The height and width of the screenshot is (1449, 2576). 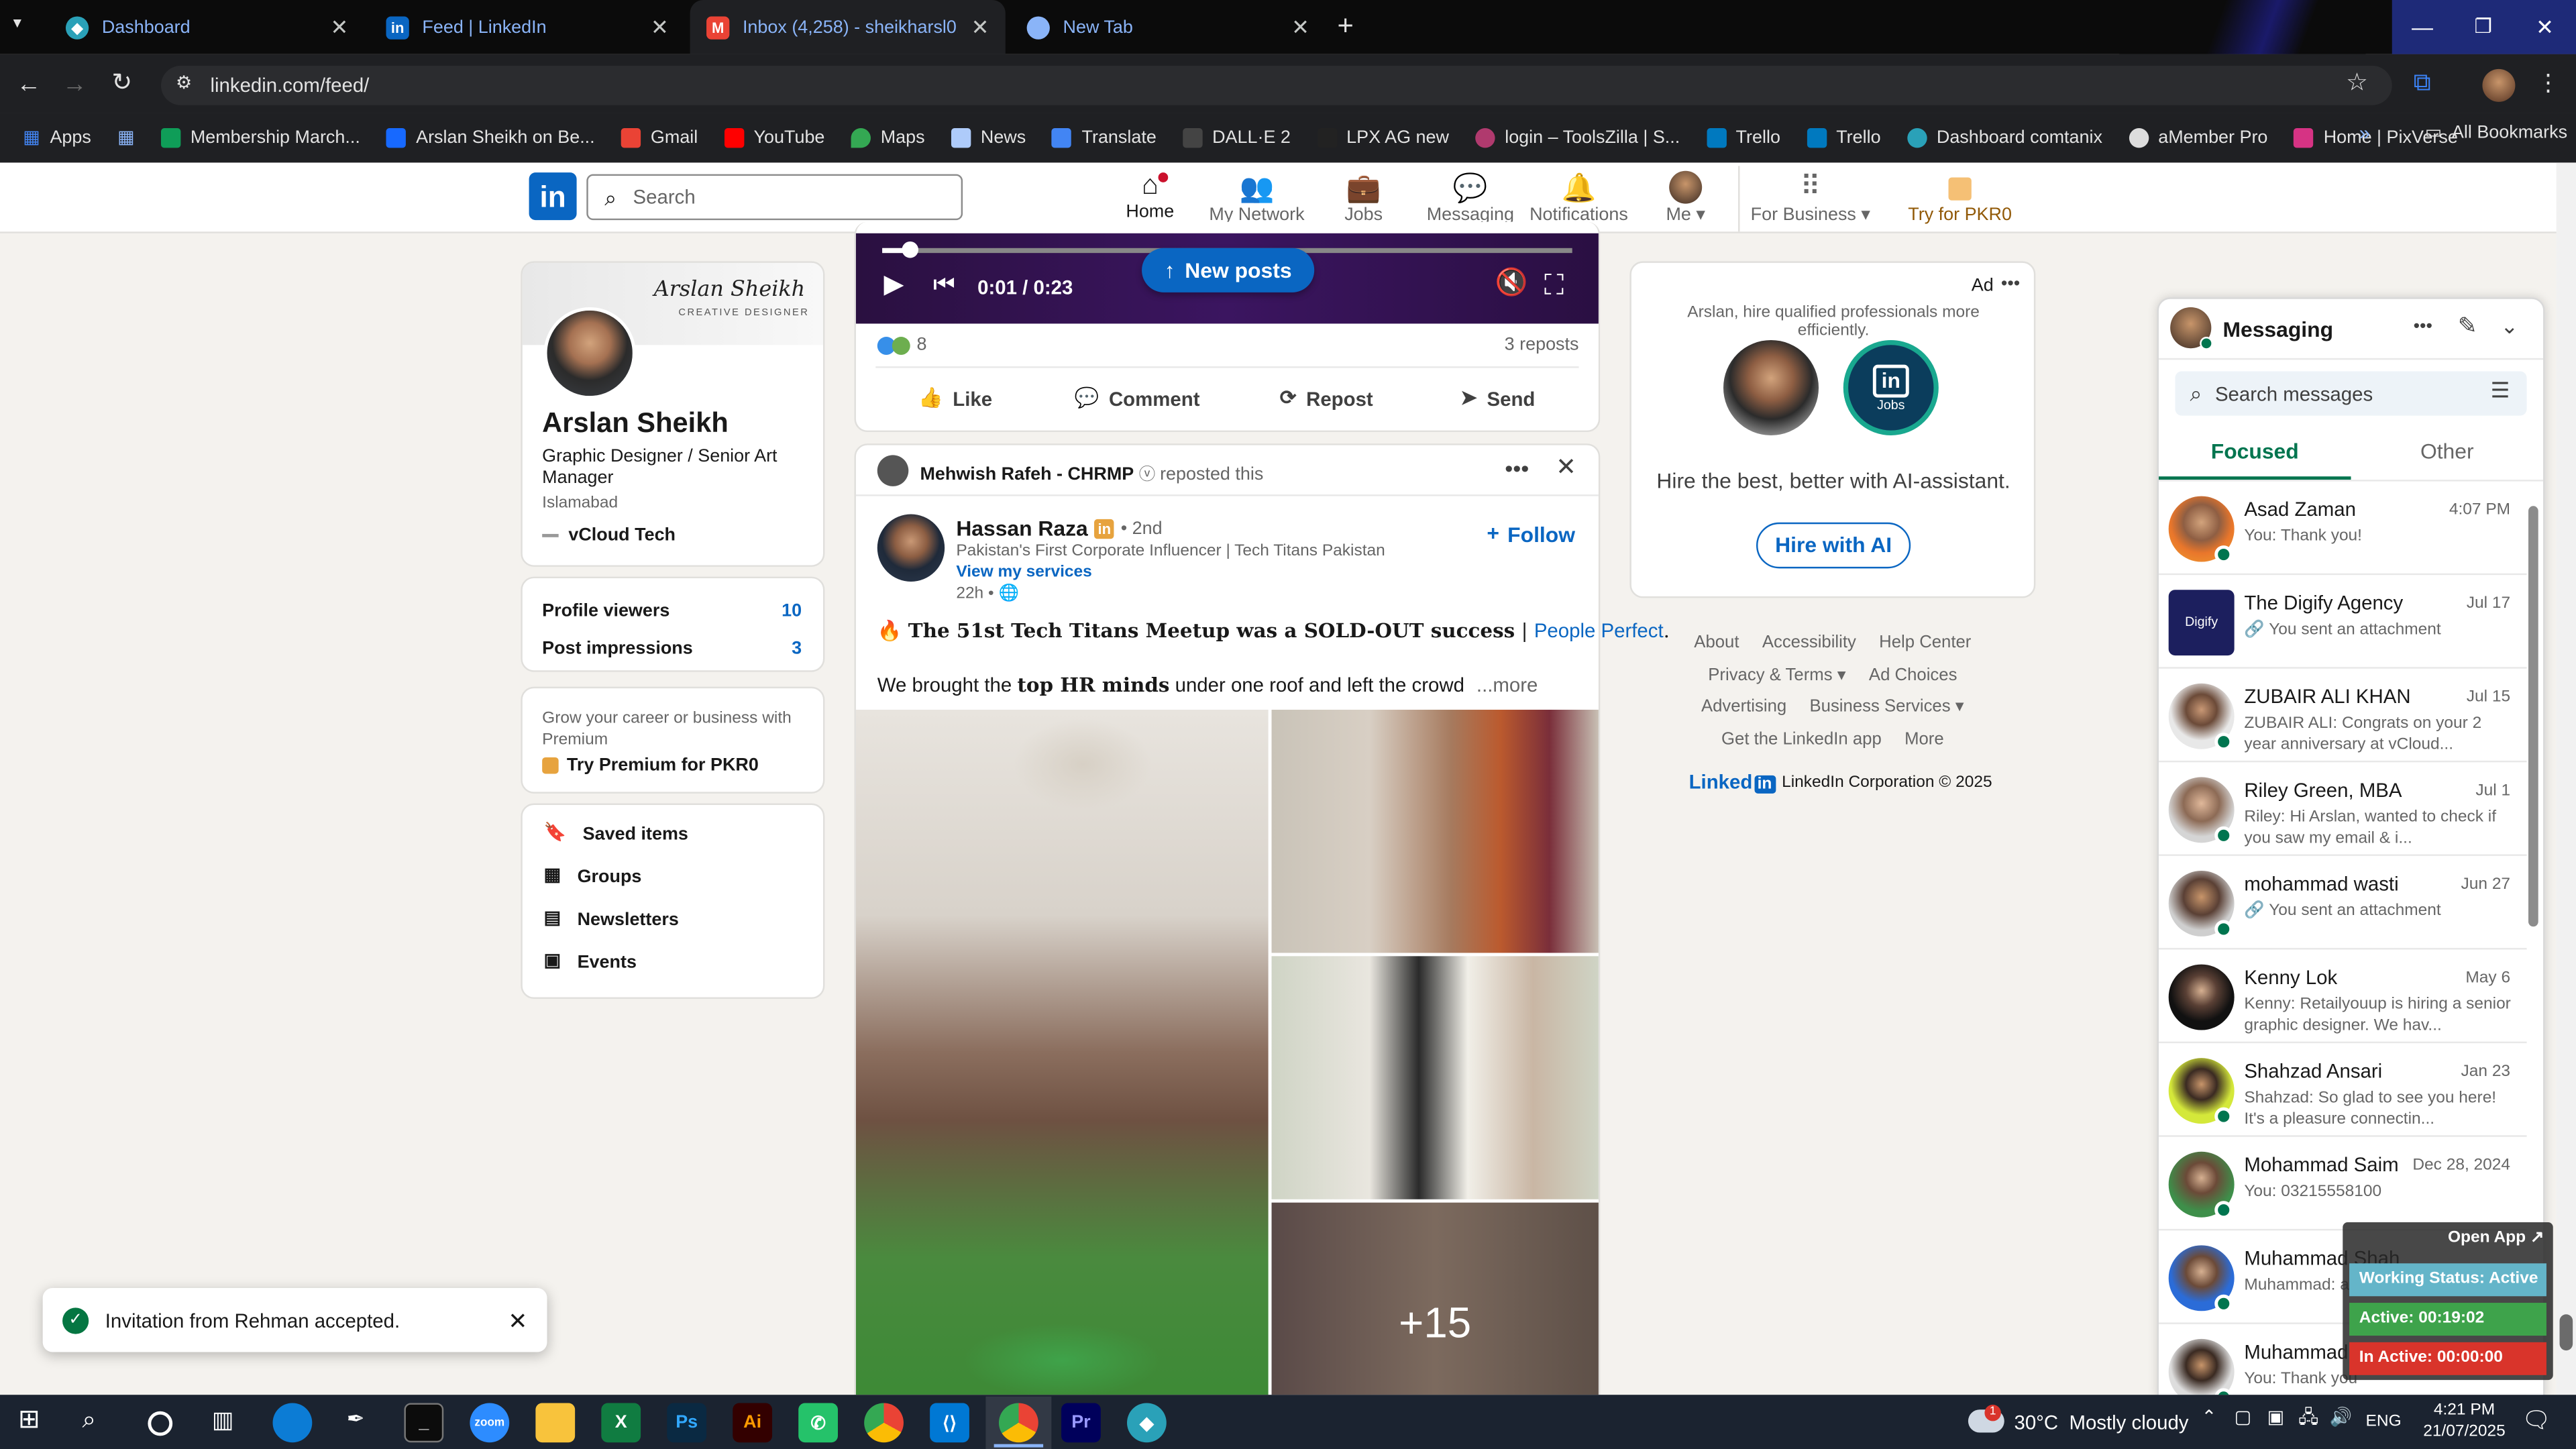 I want to click on messaging-scrollbar, so click(x=2533, y=716).